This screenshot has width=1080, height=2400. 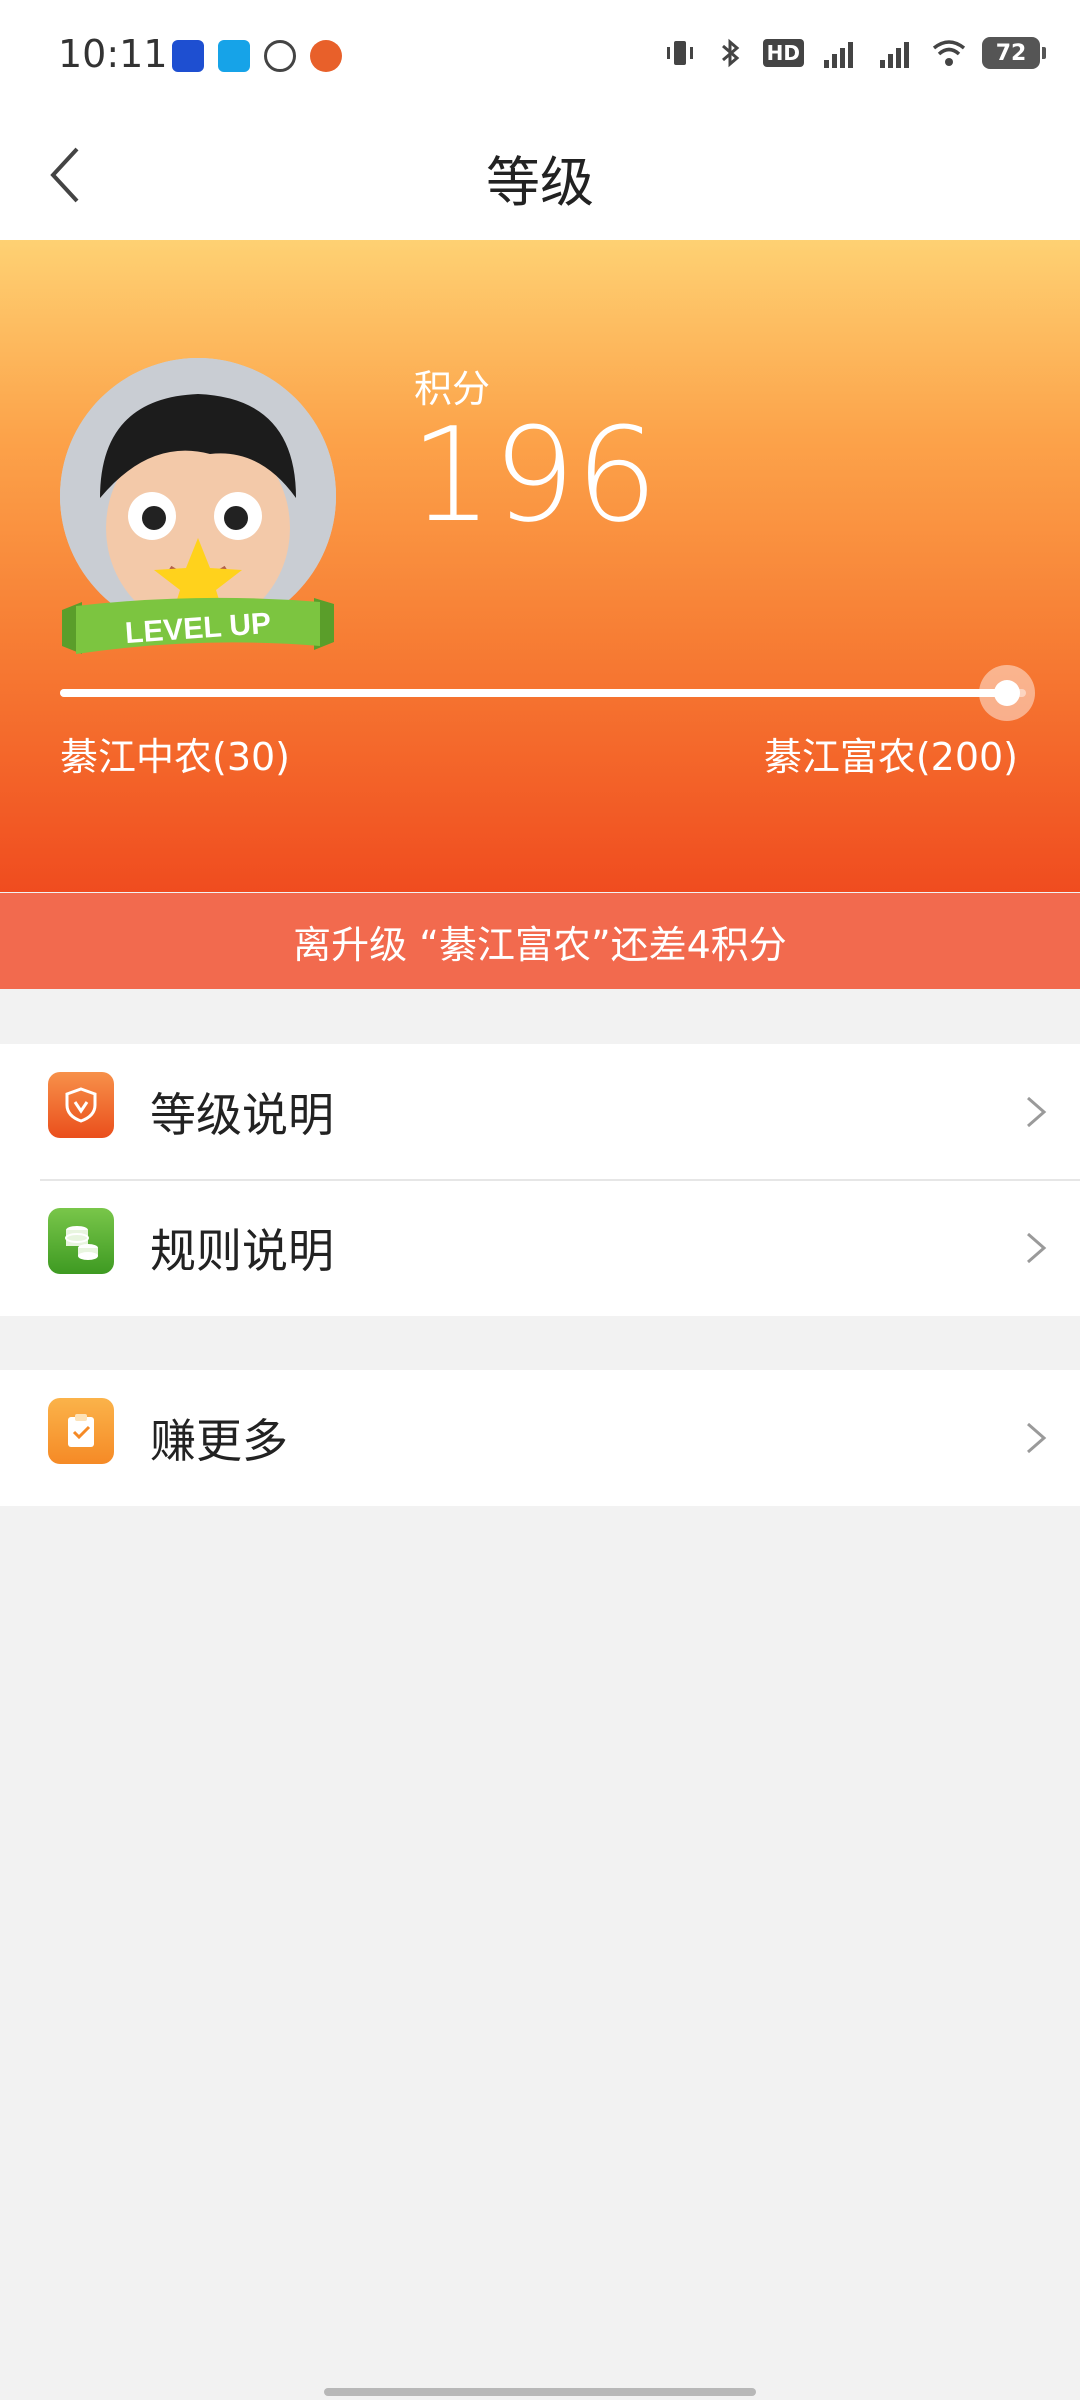 What do you see at coordinates (242, 1115) in the screenshot?
I see `menu-label: 等级说明` at bounding box center [242, 1115].